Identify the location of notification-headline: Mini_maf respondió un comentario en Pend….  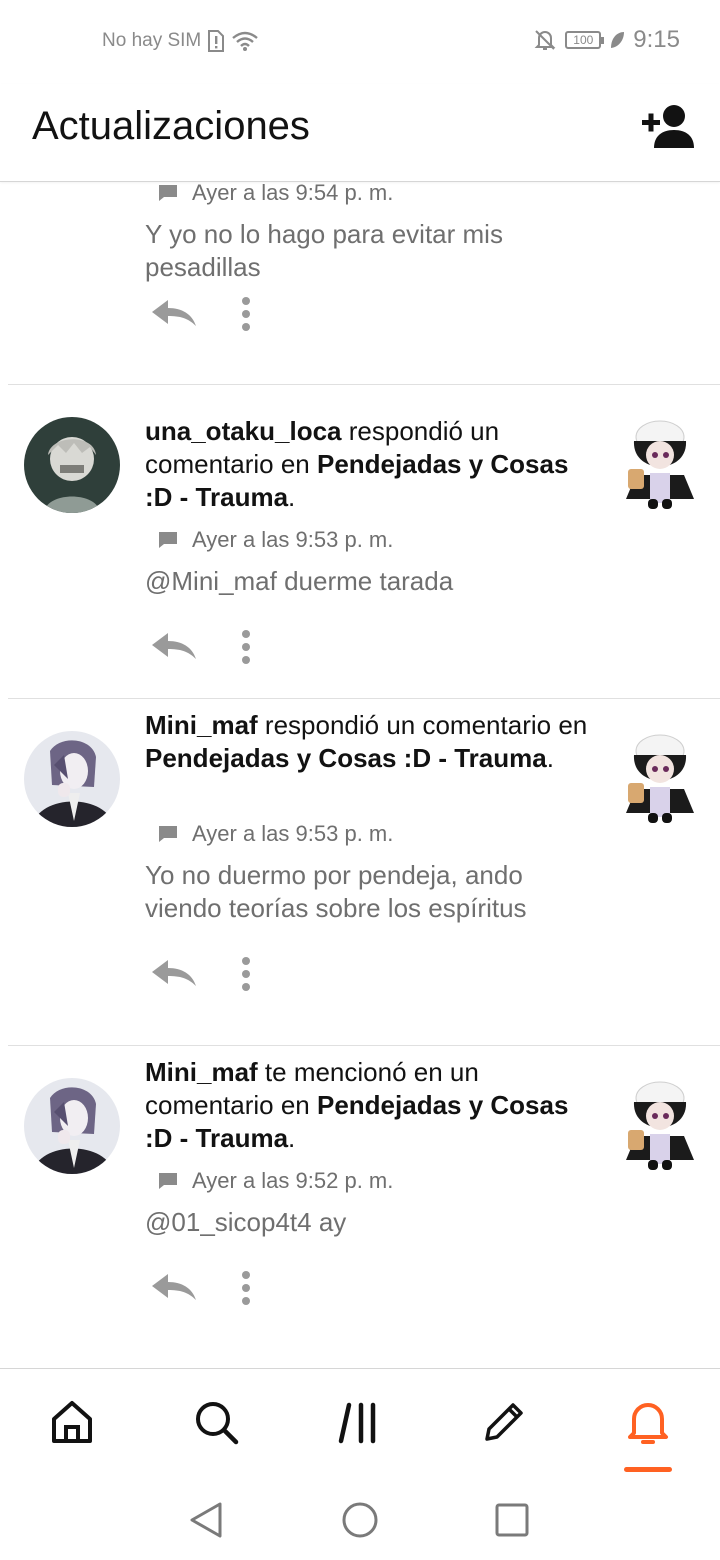
(370, 742).